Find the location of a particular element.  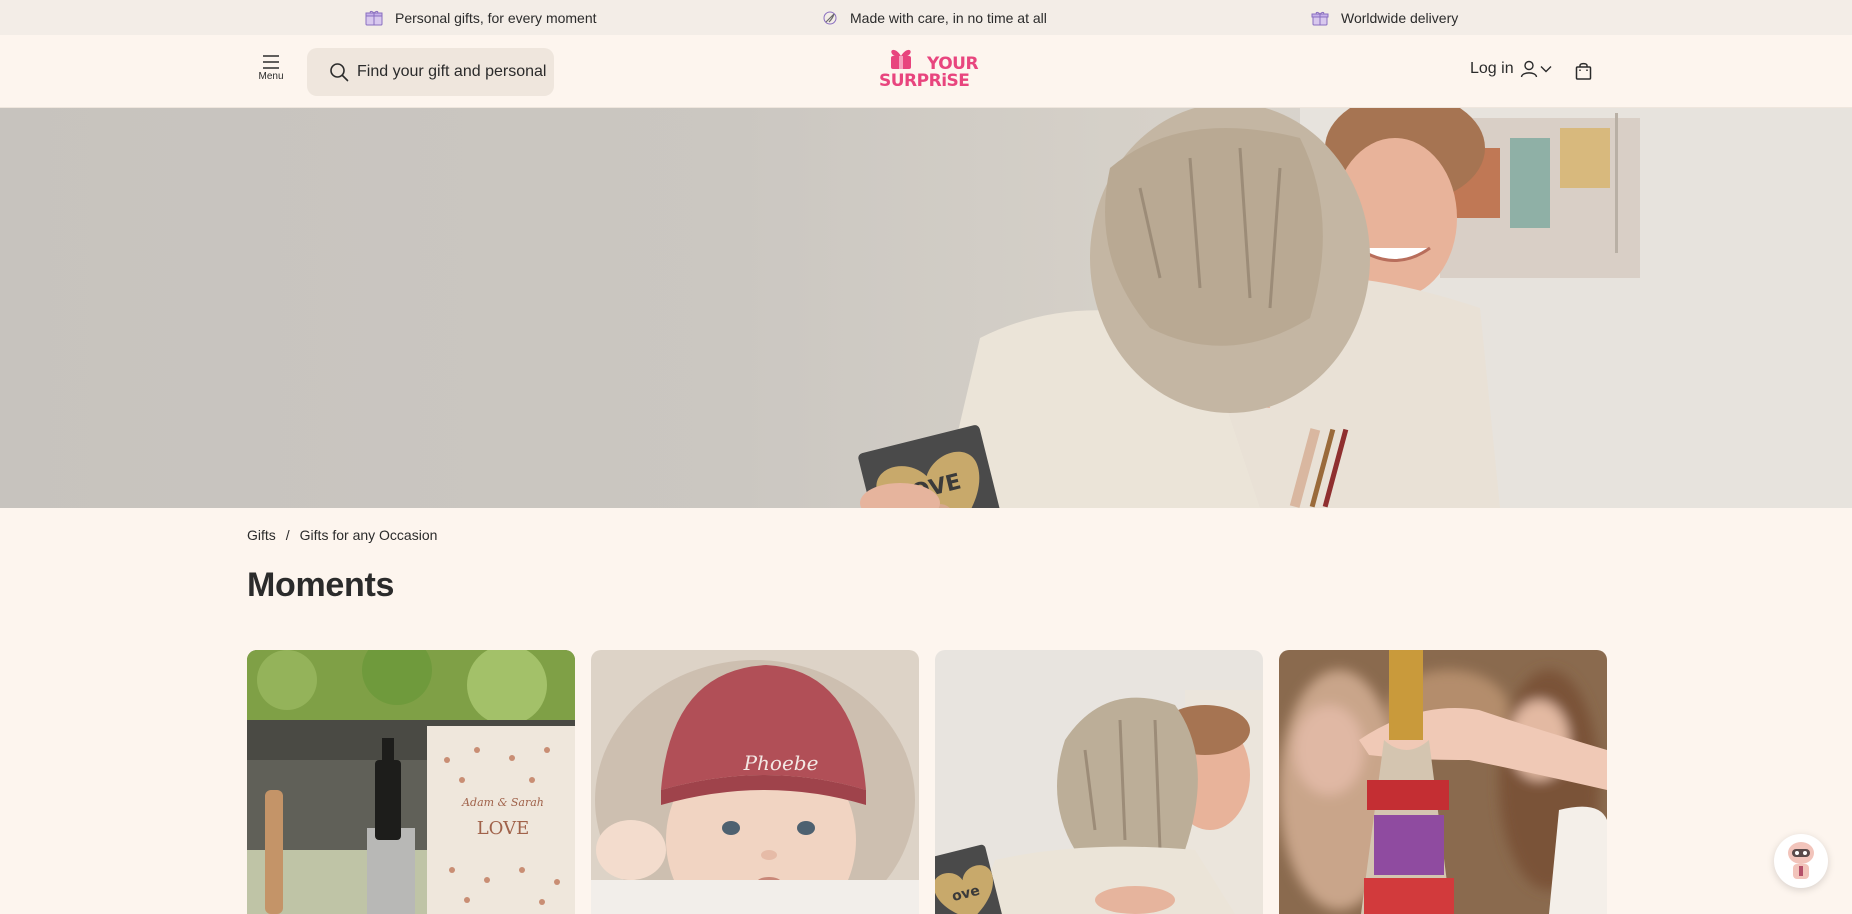

usp-item-worldwide-delivery: Worldwide delivery is located at coordinates (1384, 17).